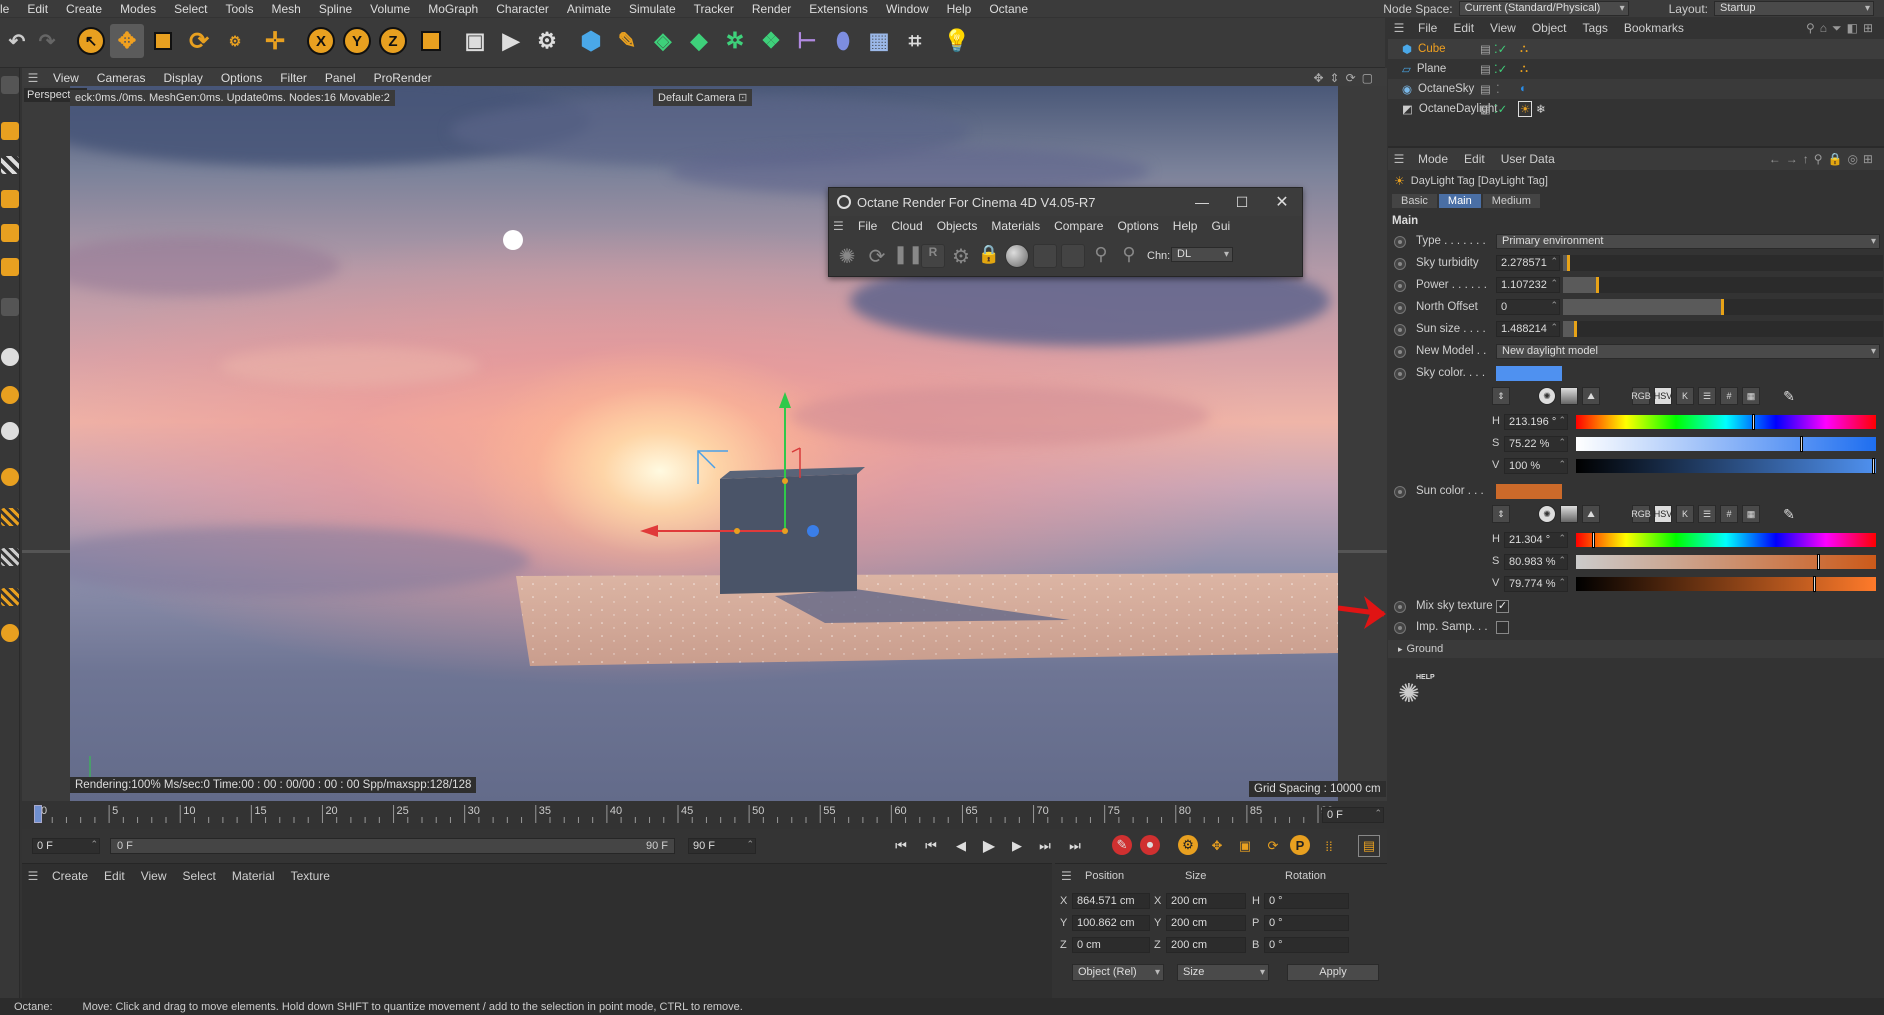  I want to click on live-selection-icon: ↖, so click(91, 41).